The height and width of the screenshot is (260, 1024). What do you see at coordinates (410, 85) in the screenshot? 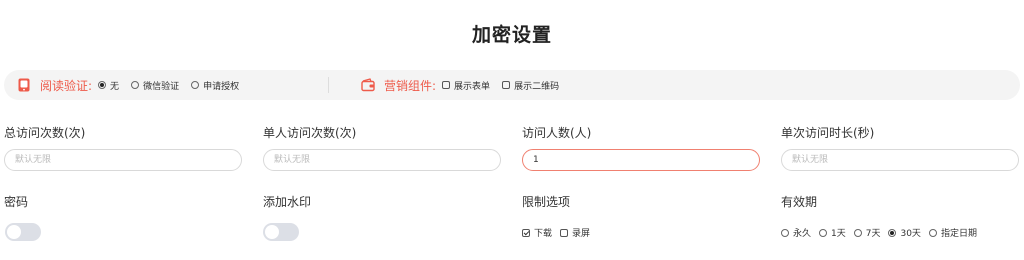
I see `marketing-components-label: 营销组件:` at bounding box center [410, 85].